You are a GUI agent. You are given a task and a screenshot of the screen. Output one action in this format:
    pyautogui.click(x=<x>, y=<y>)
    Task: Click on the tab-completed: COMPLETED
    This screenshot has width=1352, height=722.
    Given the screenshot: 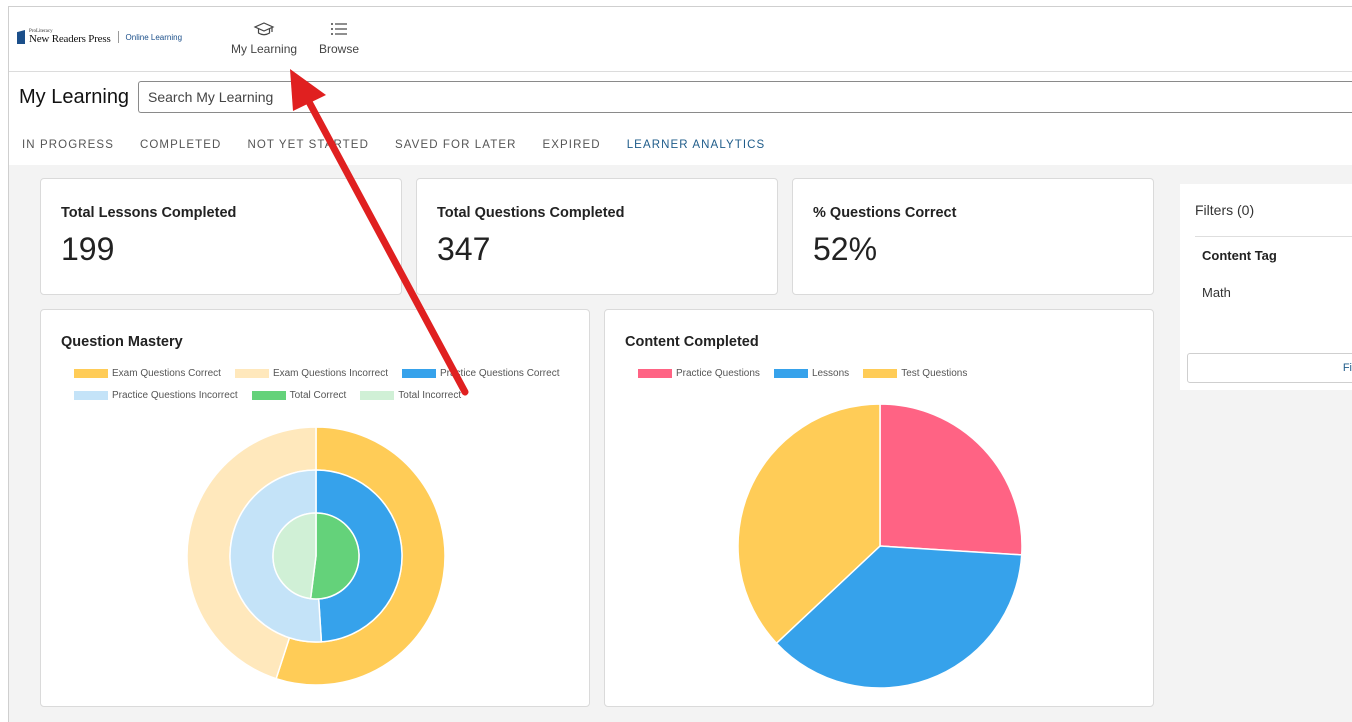 What is the action you would take?
    pyautogui.click(x=180, y=148)
    